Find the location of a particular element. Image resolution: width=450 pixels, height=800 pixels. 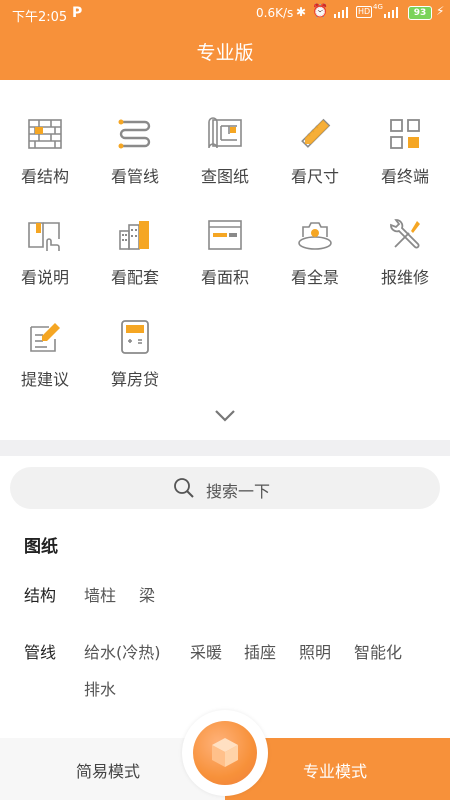

tab-label: 专业模式 is located at coordinates (335, 771).